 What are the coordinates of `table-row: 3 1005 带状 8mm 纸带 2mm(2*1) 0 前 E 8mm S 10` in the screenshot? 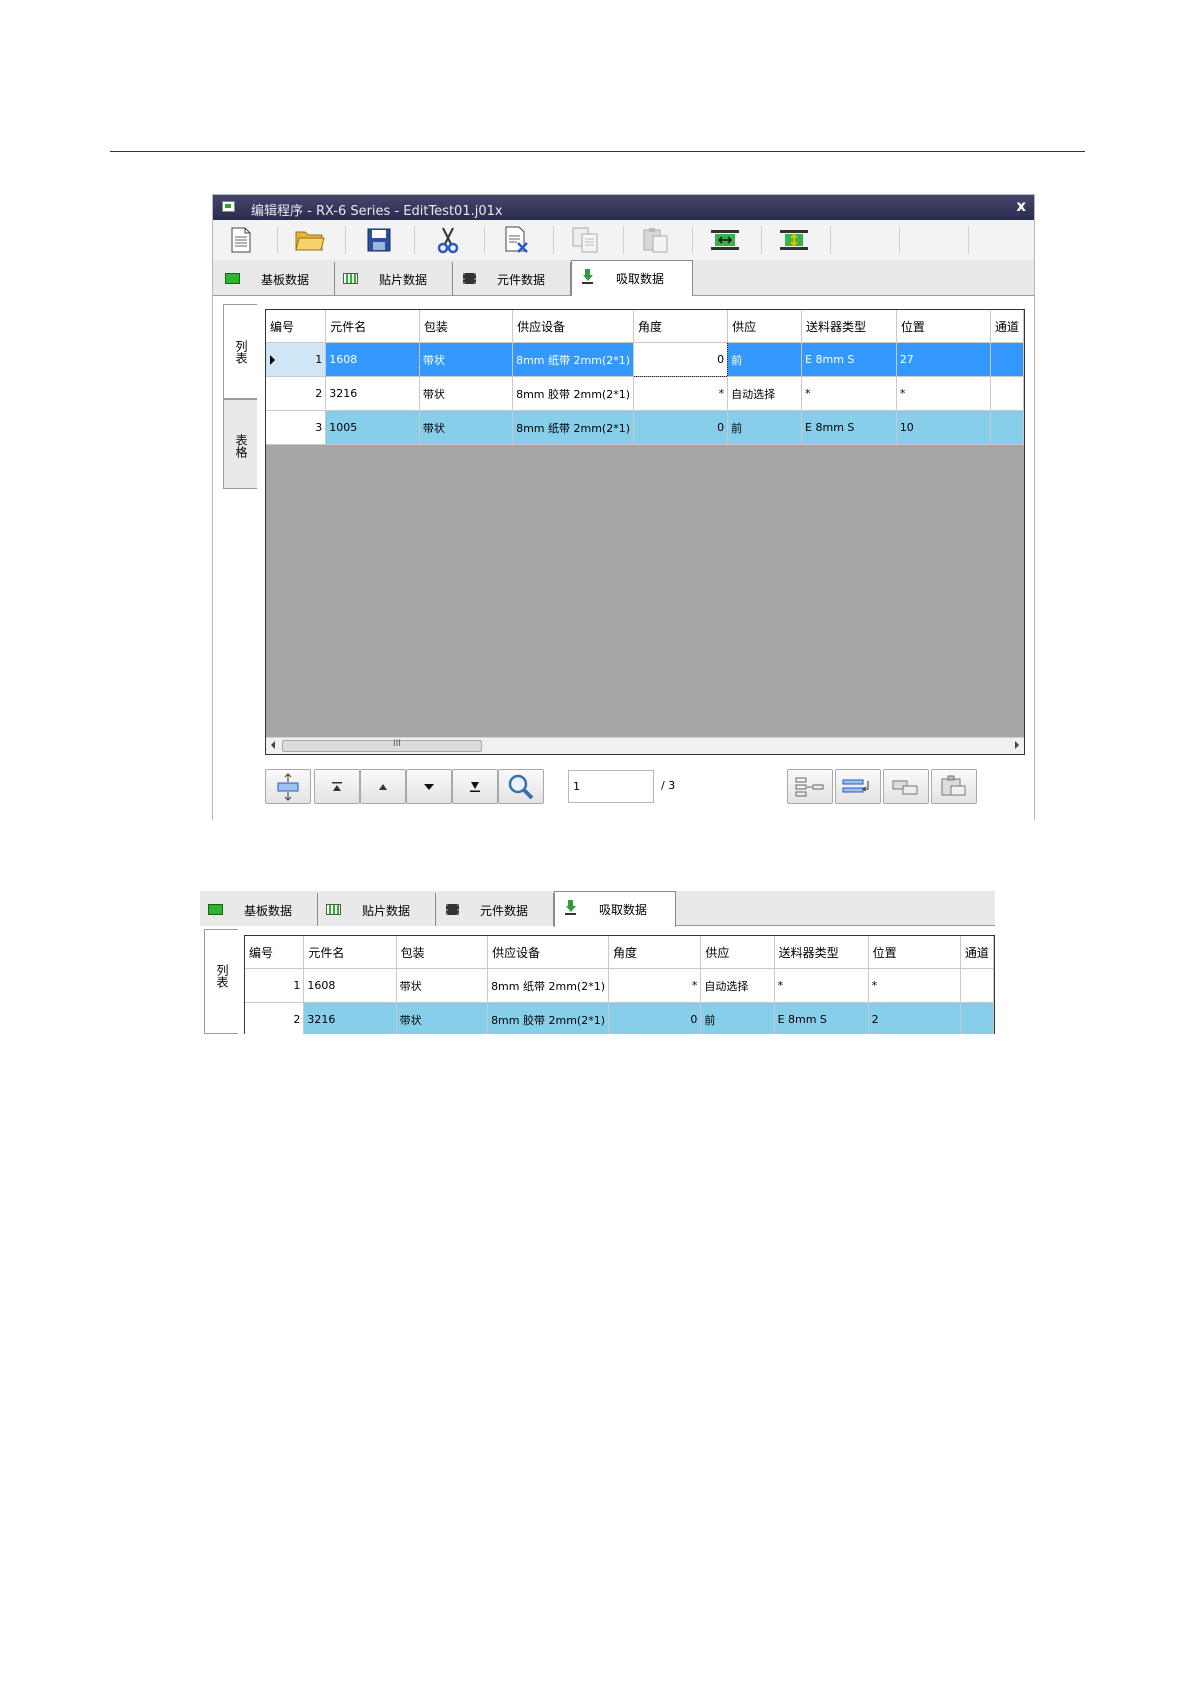 It's located at (645, 427).